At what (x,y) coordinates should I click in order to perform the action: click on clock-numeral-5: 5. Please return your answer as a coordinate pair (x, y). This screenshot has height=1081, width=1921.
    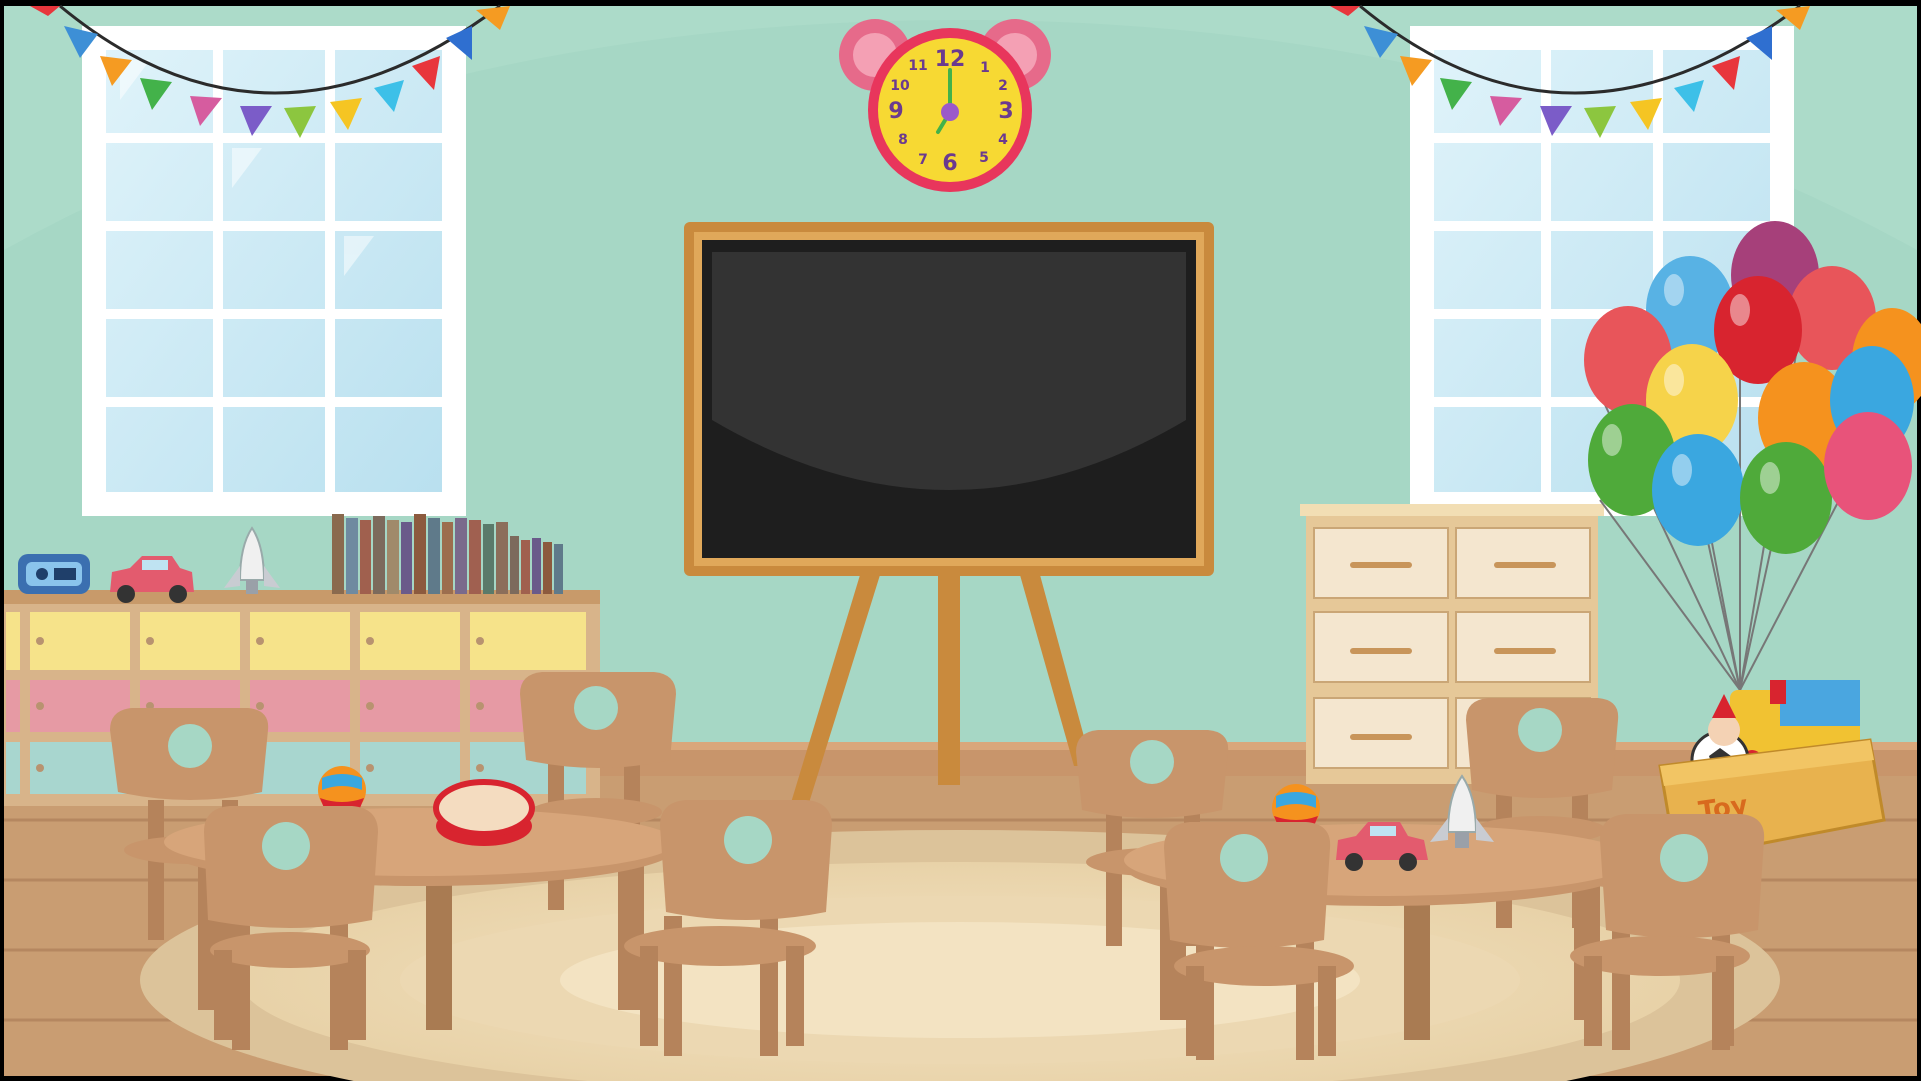
    Looking at the image, I should click on (984, 158).